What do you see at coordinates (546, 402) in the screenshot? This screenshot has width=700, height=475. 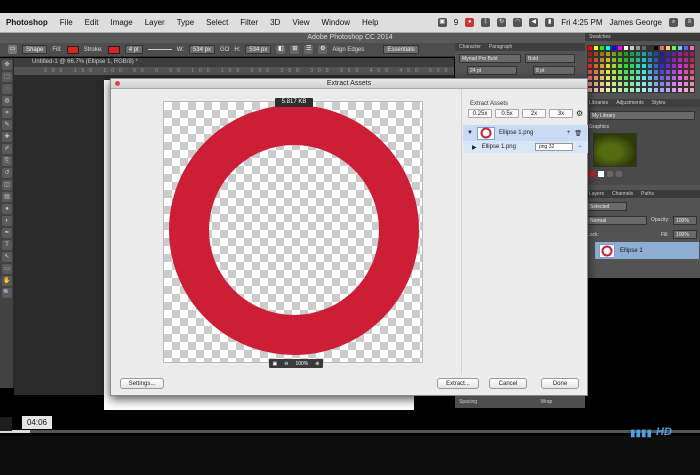 I see `wrap-label: Wrap` at bounding box center [546, 402].